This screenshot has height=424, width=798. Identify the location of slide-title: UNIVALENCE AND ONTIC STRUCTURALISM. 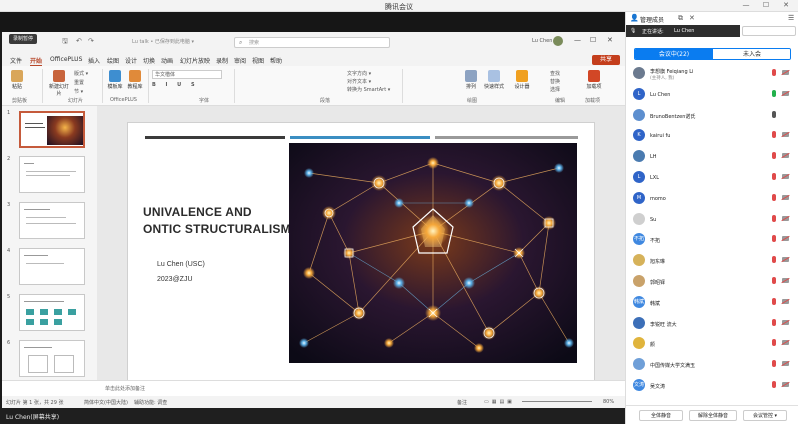
(217, 221).